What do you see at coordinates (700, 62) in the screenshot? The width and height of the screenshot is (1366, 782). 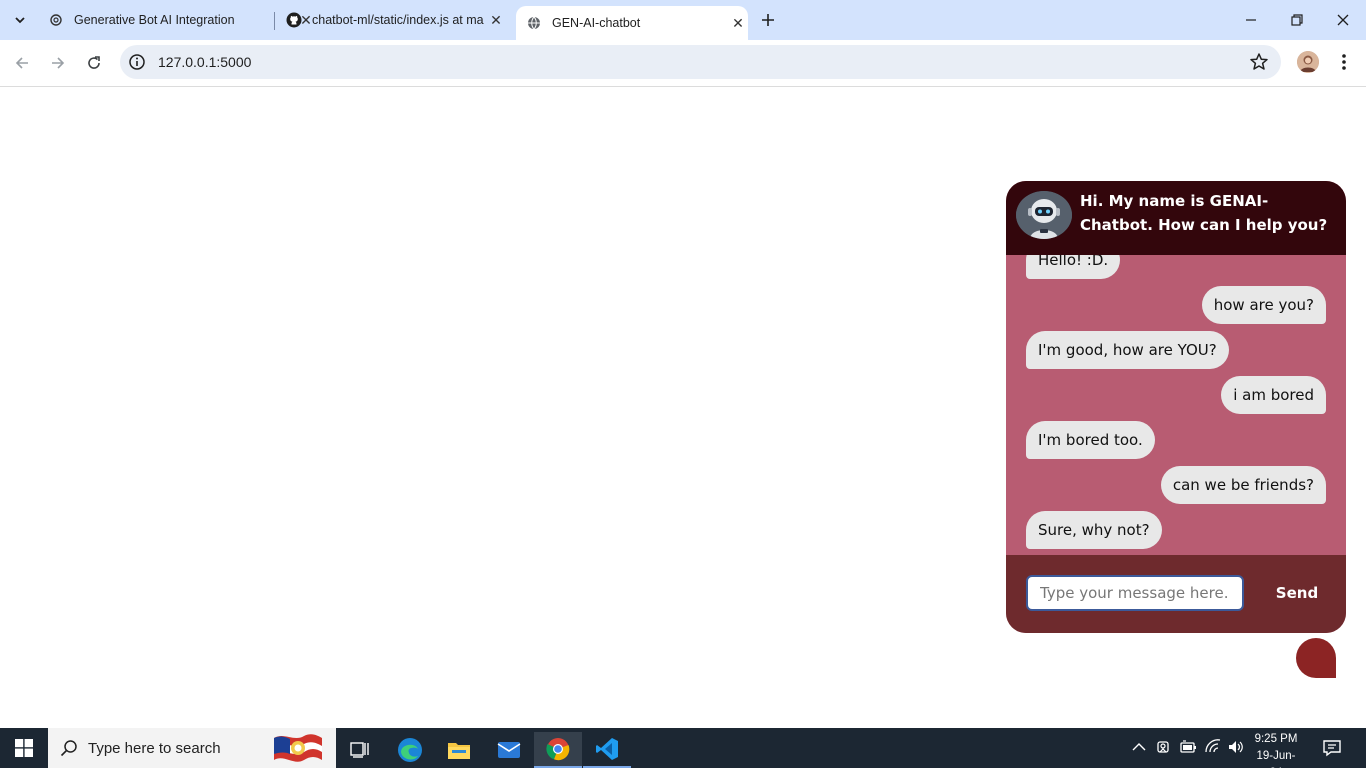 I see `address-bar: 127.0.0.1:5000` at bounding box center [700, 62].